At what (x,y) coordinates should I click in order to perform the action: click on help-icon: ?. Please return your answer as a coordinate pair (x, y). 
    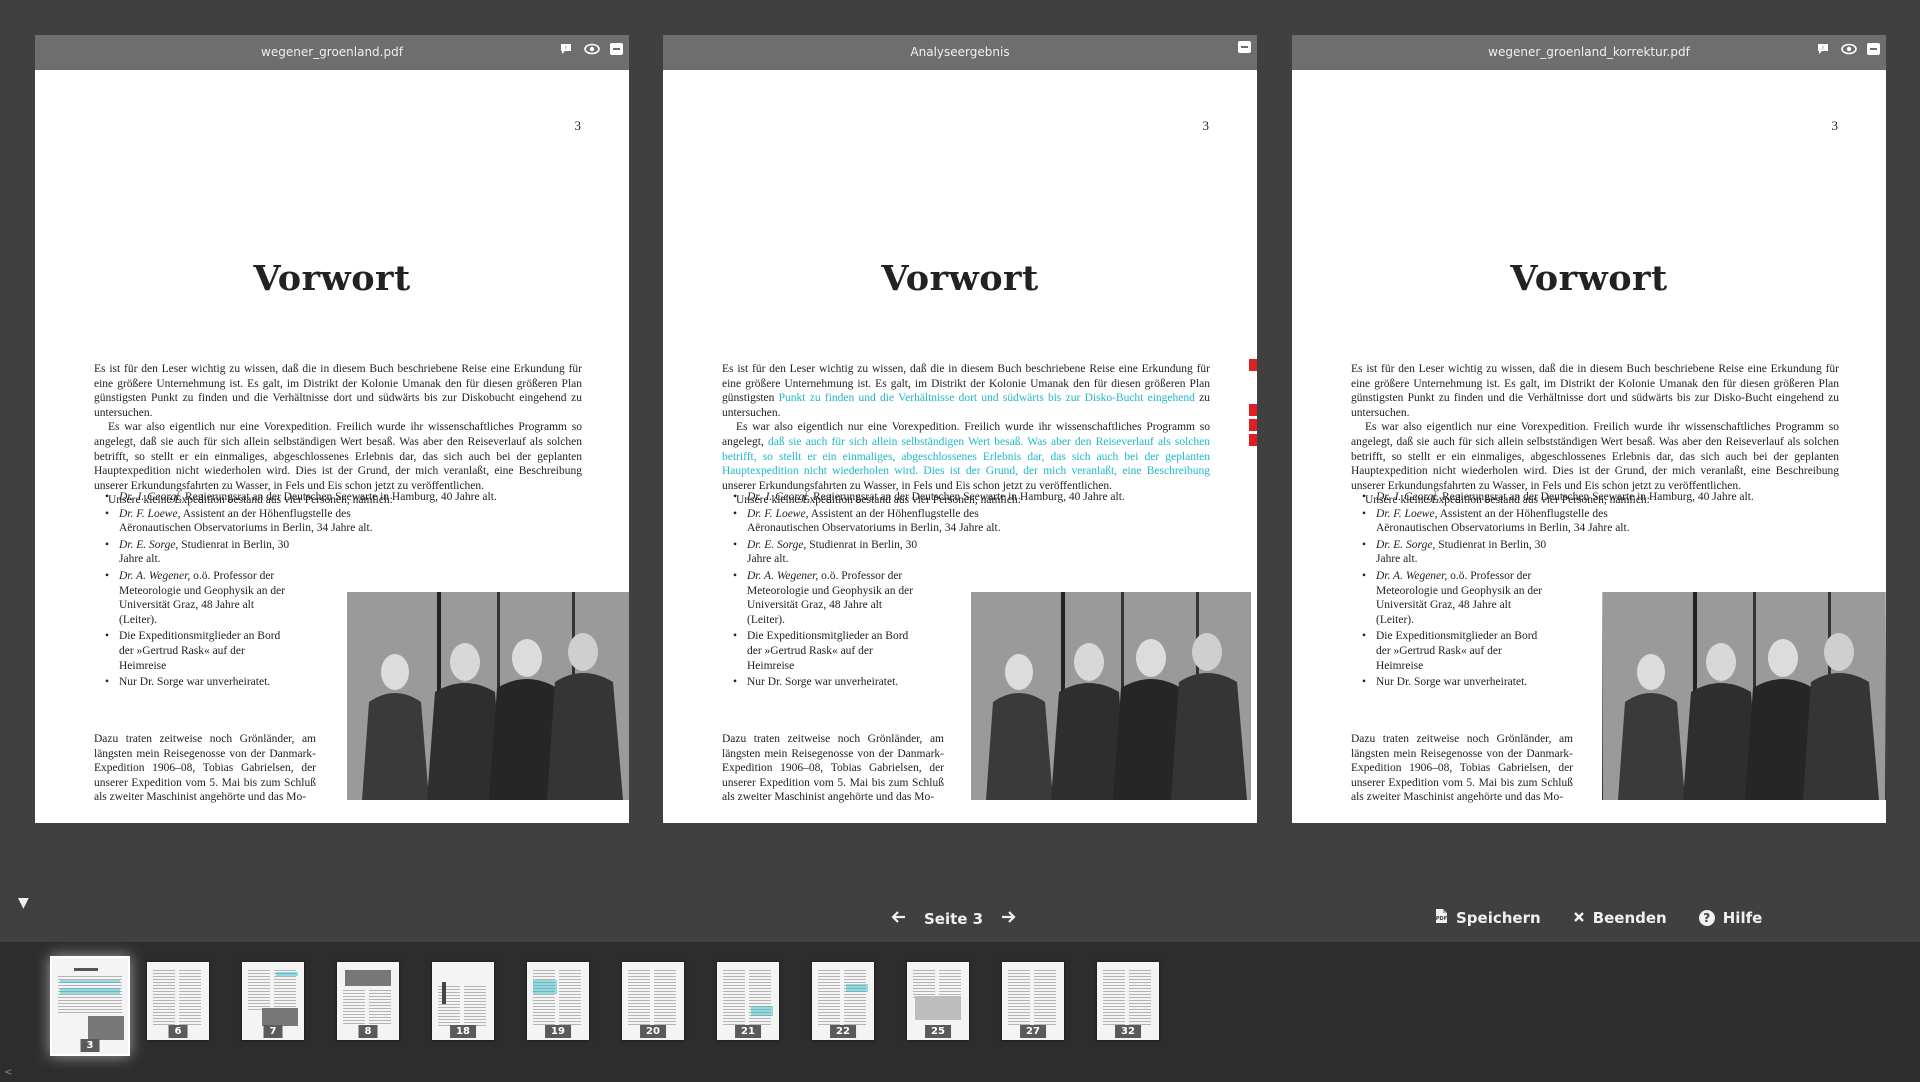
    Looking at the image, I should click on (1706, 918).